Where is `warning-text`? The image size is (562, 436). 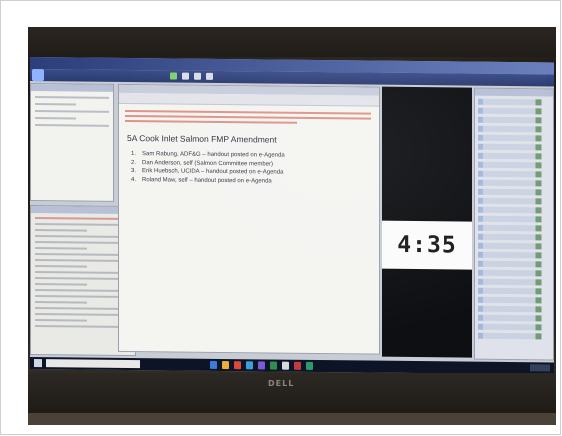
warning-text is located at coordinates (248, 116).